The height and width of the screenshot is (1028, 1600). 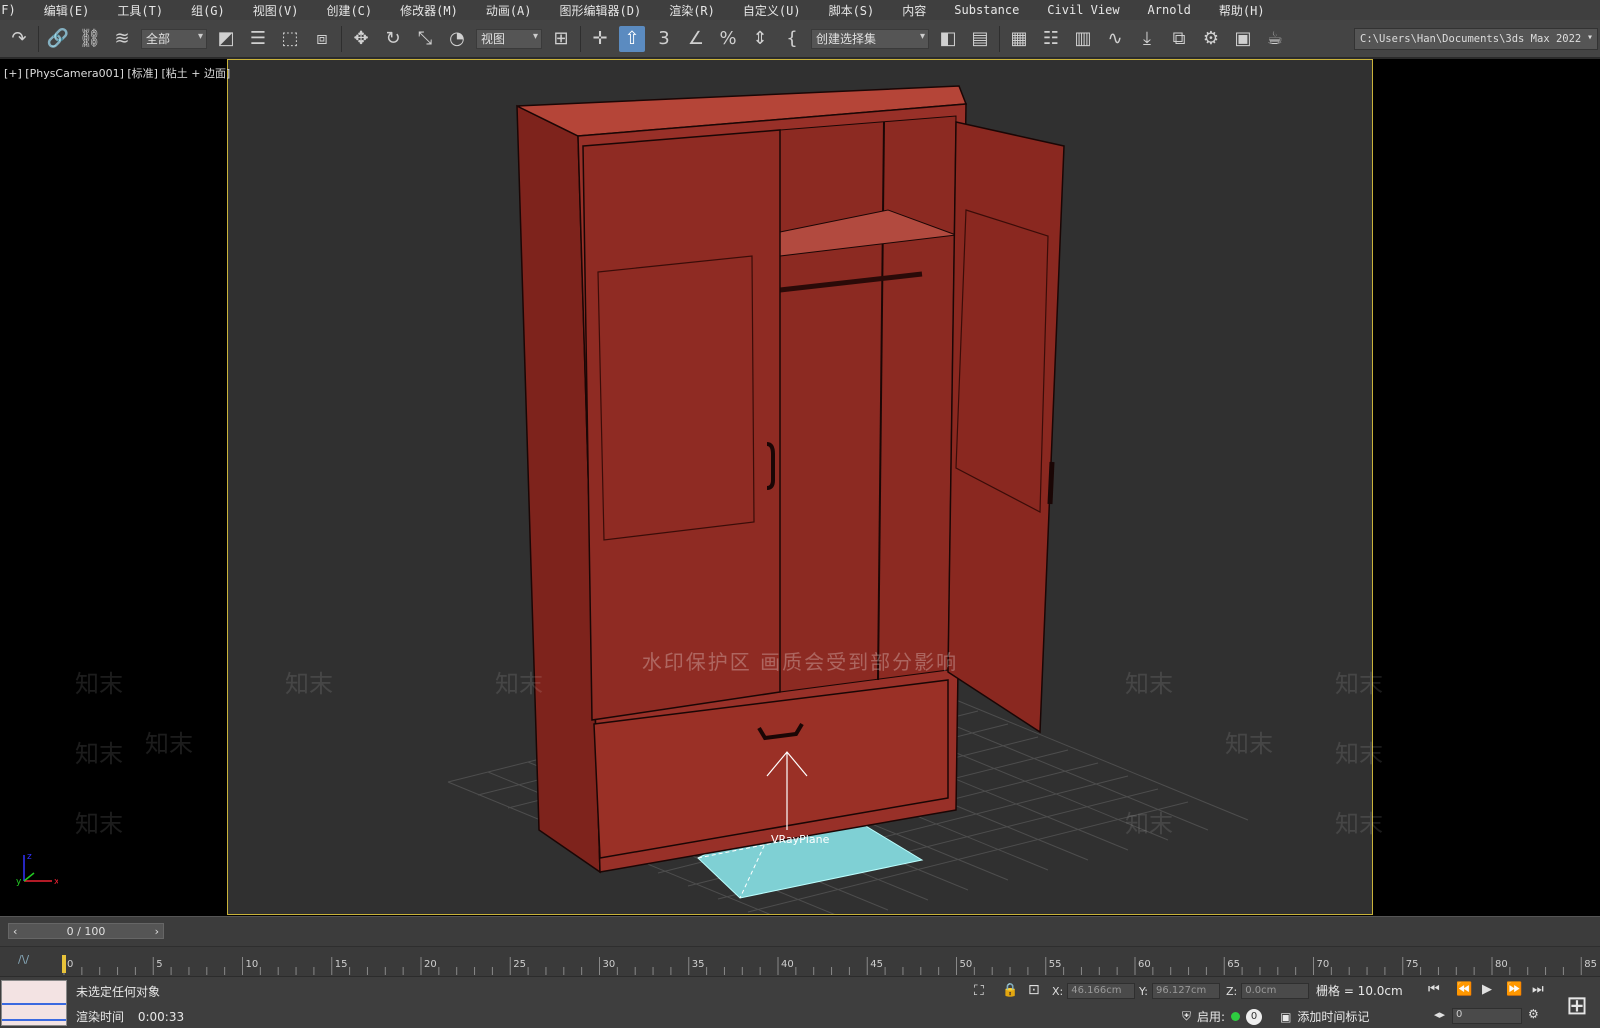 What do you see at coordinates (1058, 991) in the screenshot?
I see `coord-x-label: X:` at bounding box center [1058, 991].